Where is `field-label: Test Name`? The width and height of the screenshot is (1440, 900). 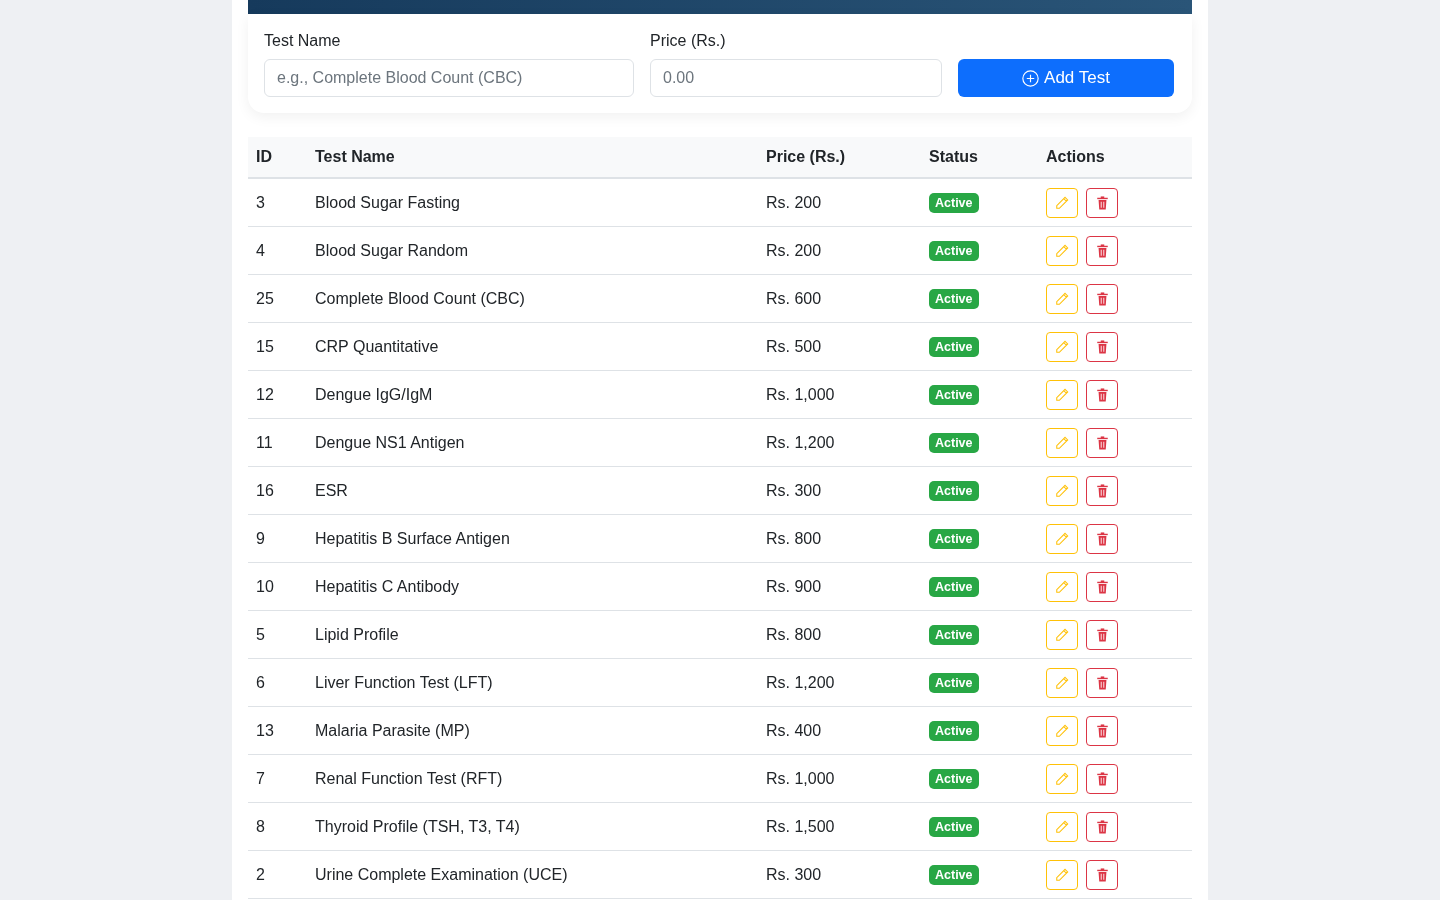
field-label: Test Name is located at coordinates (303, 41).